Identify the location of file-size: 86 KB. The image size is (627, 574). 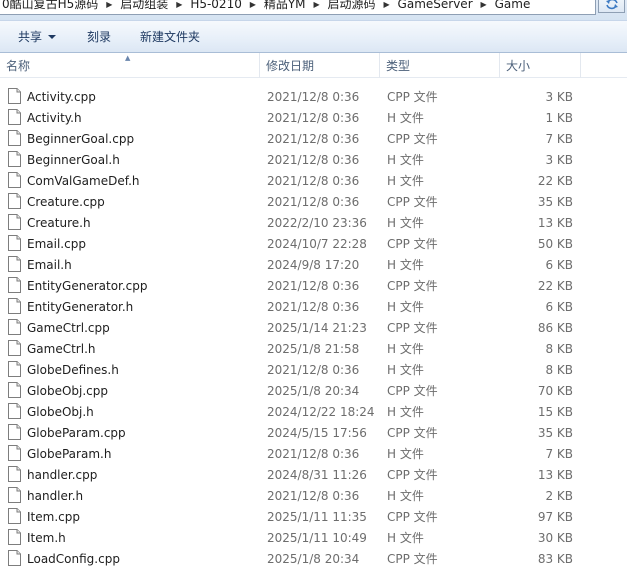
(555, 328).